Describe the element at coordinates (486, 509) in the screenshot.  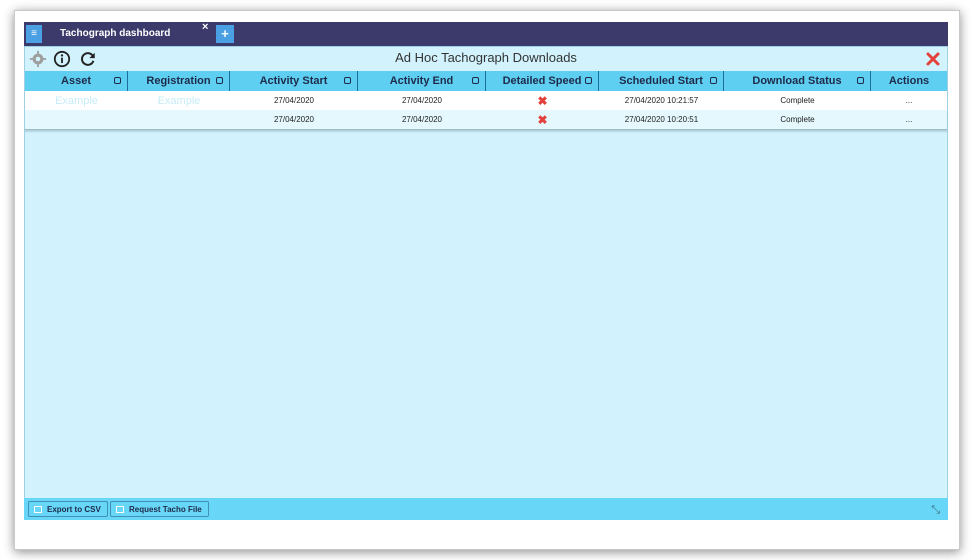
I see `panel-footer: Export to CSV Request Tacho File ⤡` at that location.